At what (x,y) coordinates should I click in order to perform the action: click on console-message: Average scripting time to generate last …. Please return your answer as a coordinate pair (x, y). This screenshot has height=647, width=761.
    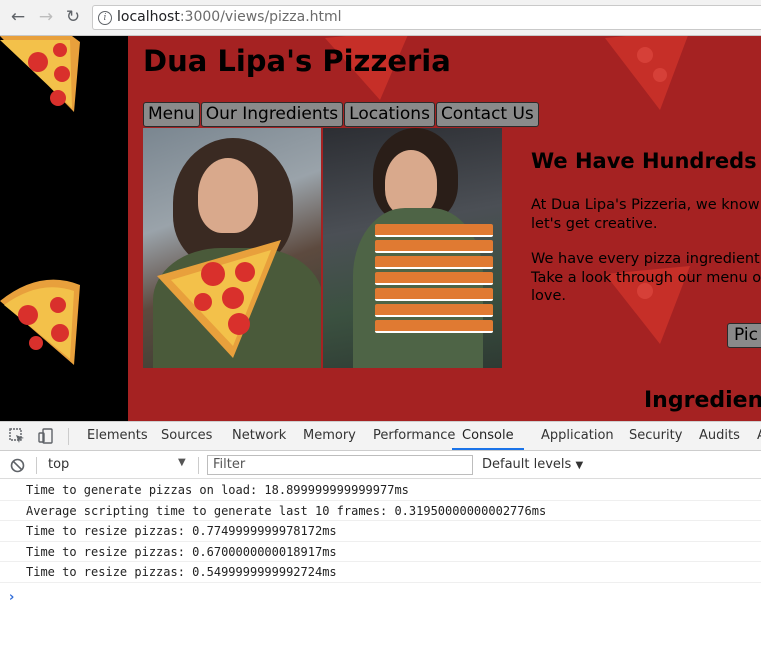
    Looking at the image, I should click on (380, 511).